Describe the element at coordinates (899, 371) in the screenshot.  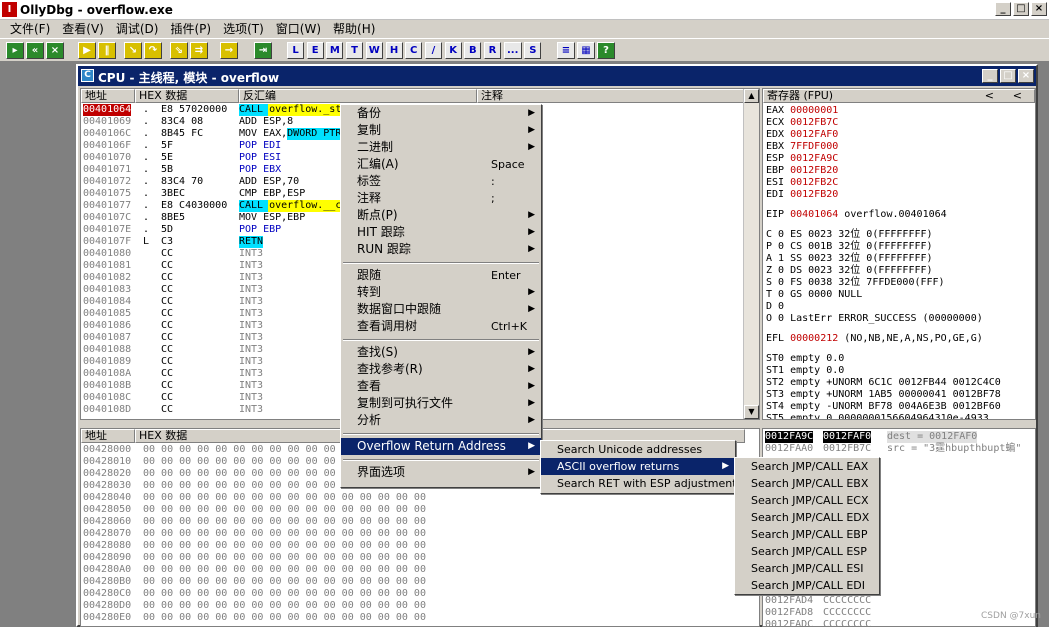
I see `fpu-row: ST1 empty 0.0` at that location.